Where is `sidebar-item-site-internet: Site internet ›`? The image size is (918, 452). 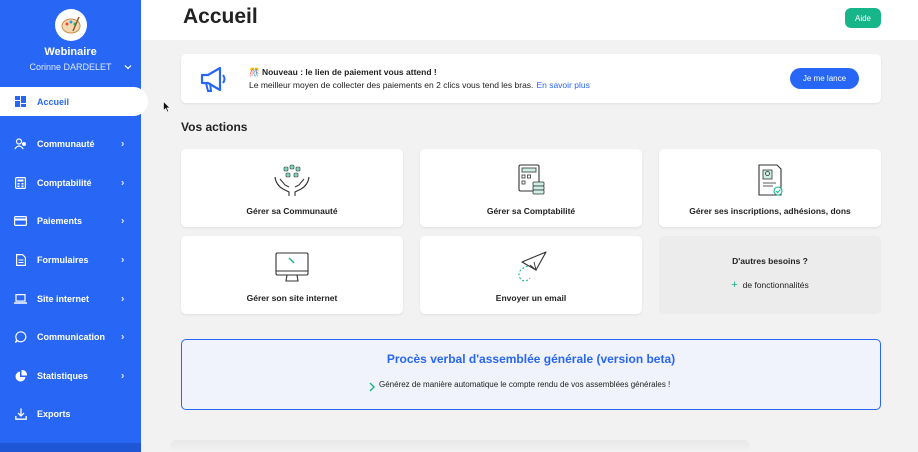
sidebar-item-site-internet: Site internet › is located at coordinates (70, 298).